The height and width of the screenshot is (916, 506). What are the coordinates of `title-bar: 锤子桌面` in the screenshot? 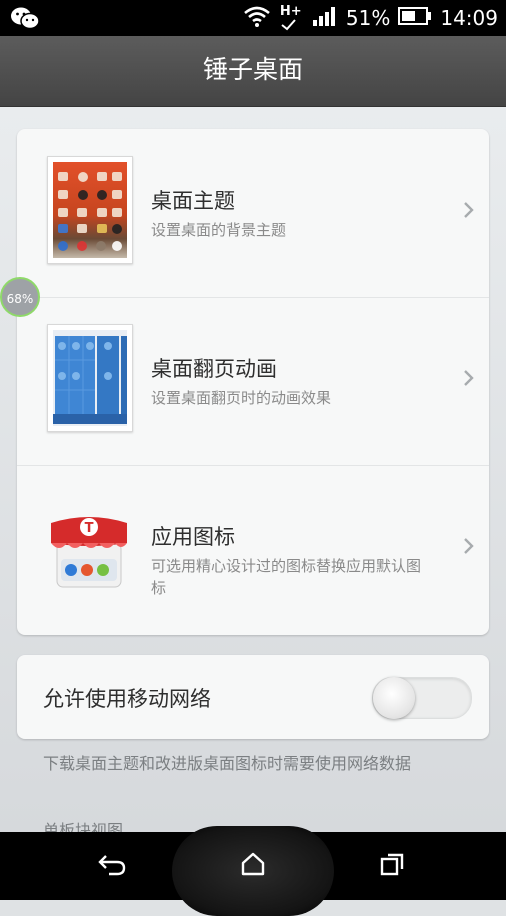 It's located at (253, 71).